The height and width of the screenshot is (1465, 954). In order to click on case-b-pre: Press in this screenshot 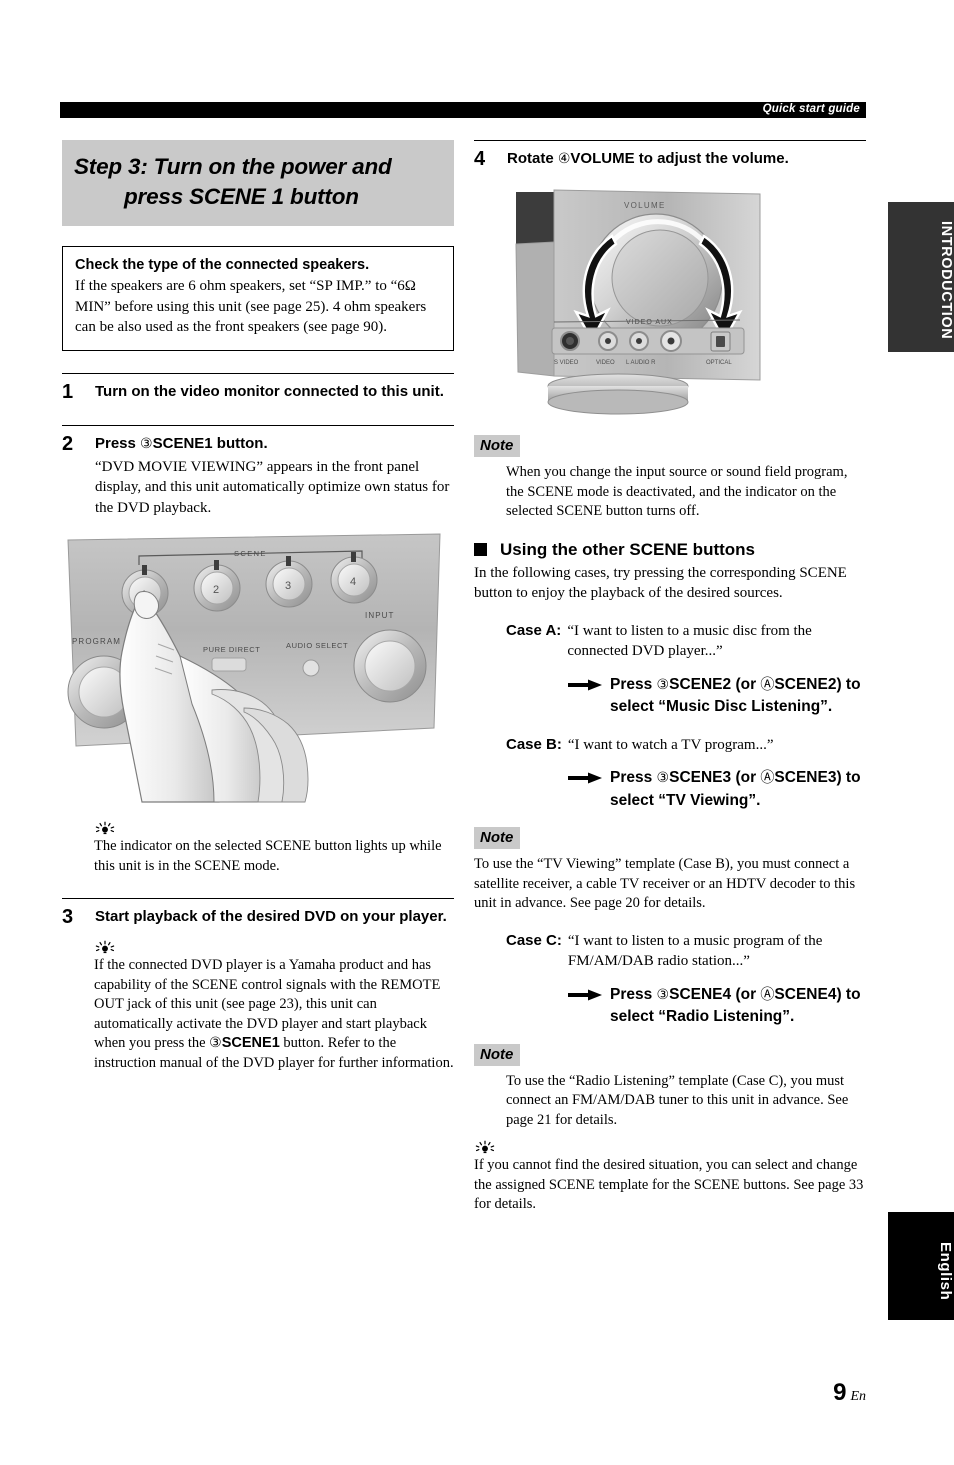, I will do `click(633, 777)`.